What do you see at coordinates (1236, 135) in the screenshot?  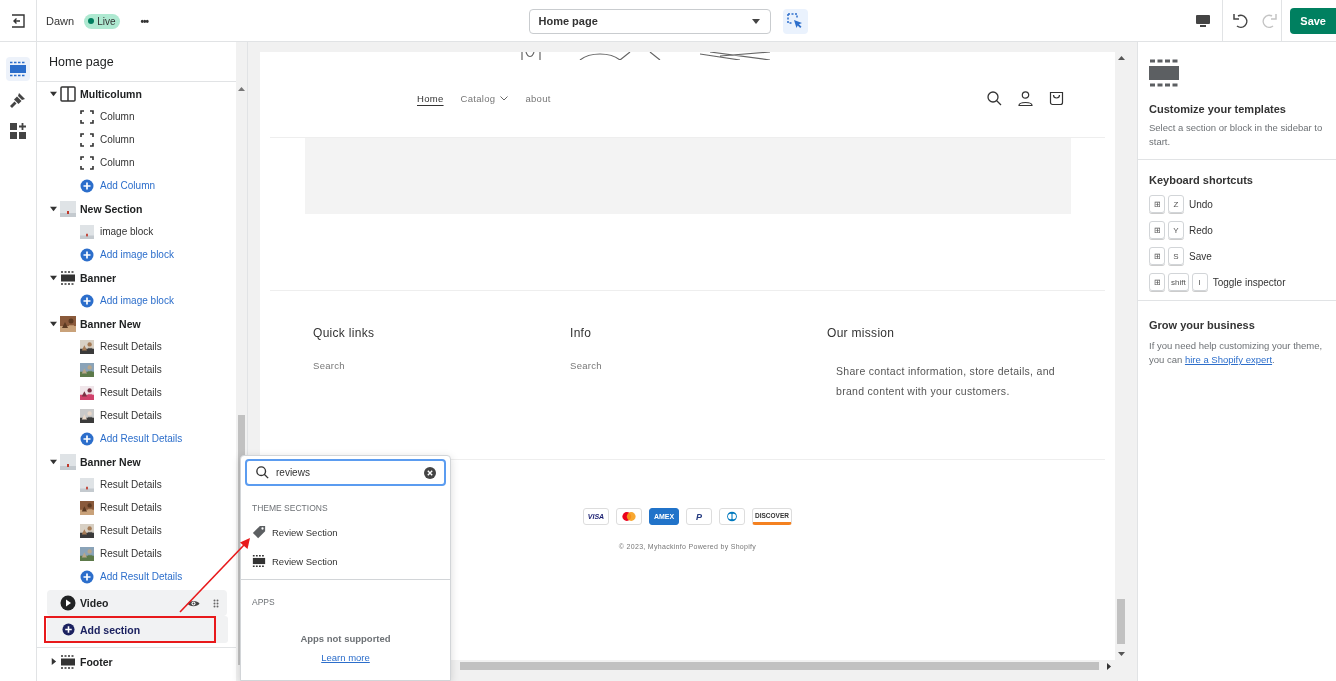 I see `panel-description: Select a section or block in the sidebar to start.` at bounding box center [1236, 135].